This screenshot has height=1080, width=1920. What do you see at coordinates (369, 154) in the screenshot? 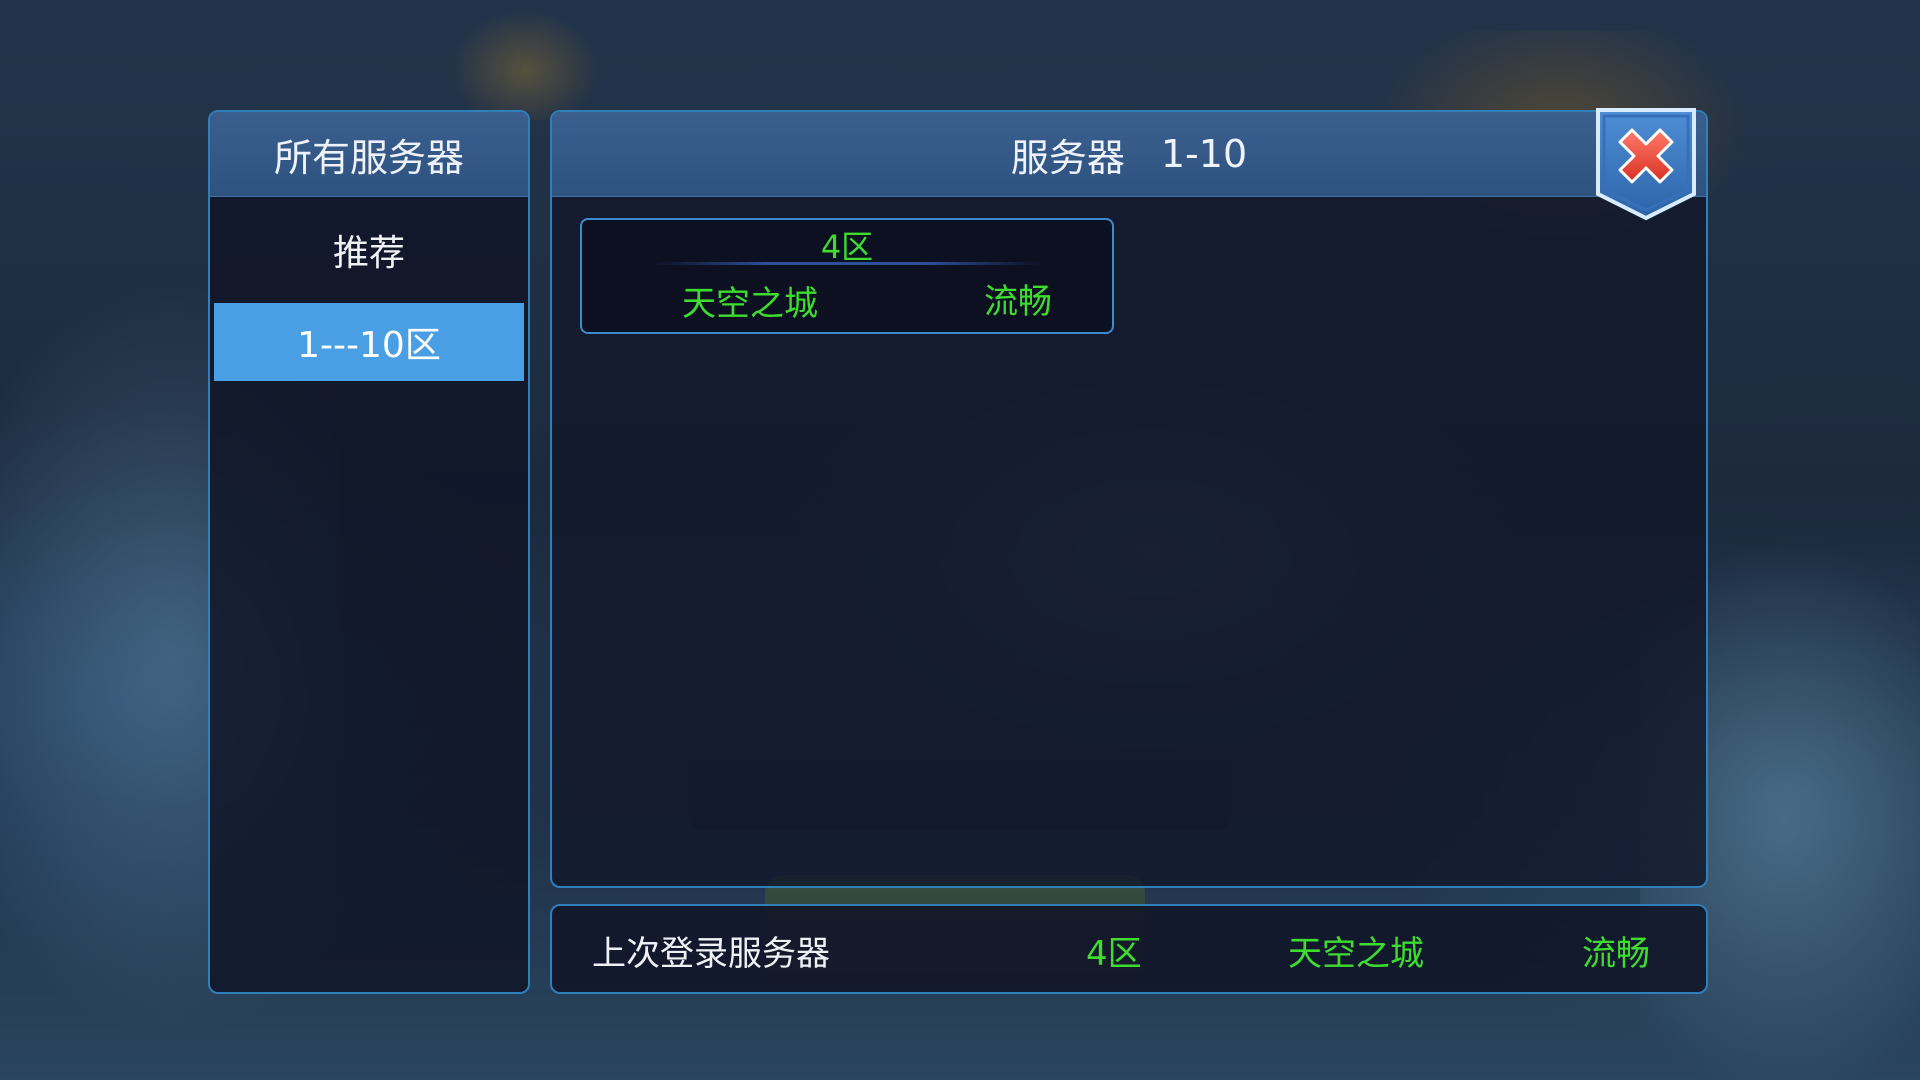
I see `category-panel-title: 所有服务器` at bounding box center [369, 154].